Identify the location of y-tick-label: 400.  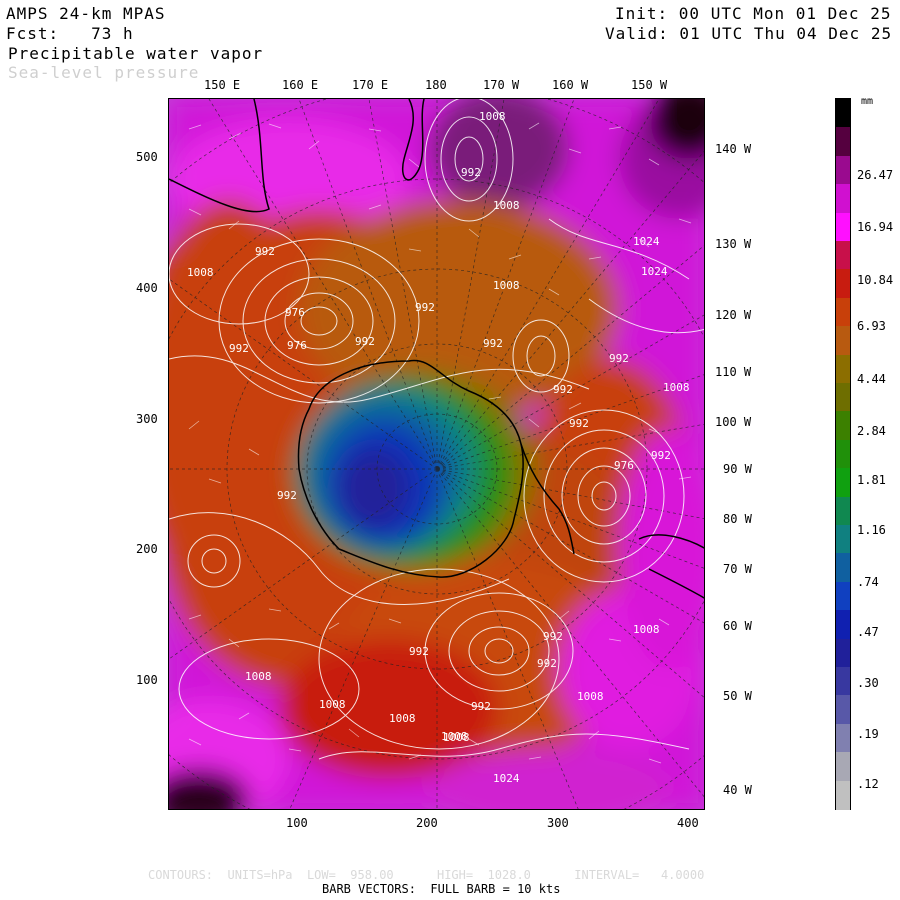
(147, 288).